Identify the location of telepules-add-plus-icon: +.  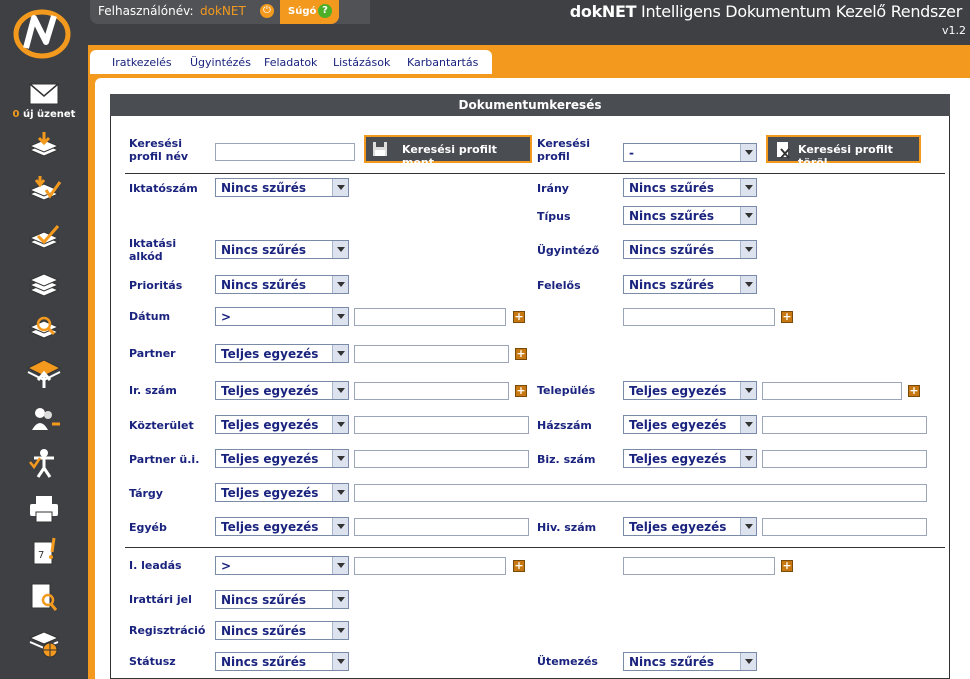
(914, 391).